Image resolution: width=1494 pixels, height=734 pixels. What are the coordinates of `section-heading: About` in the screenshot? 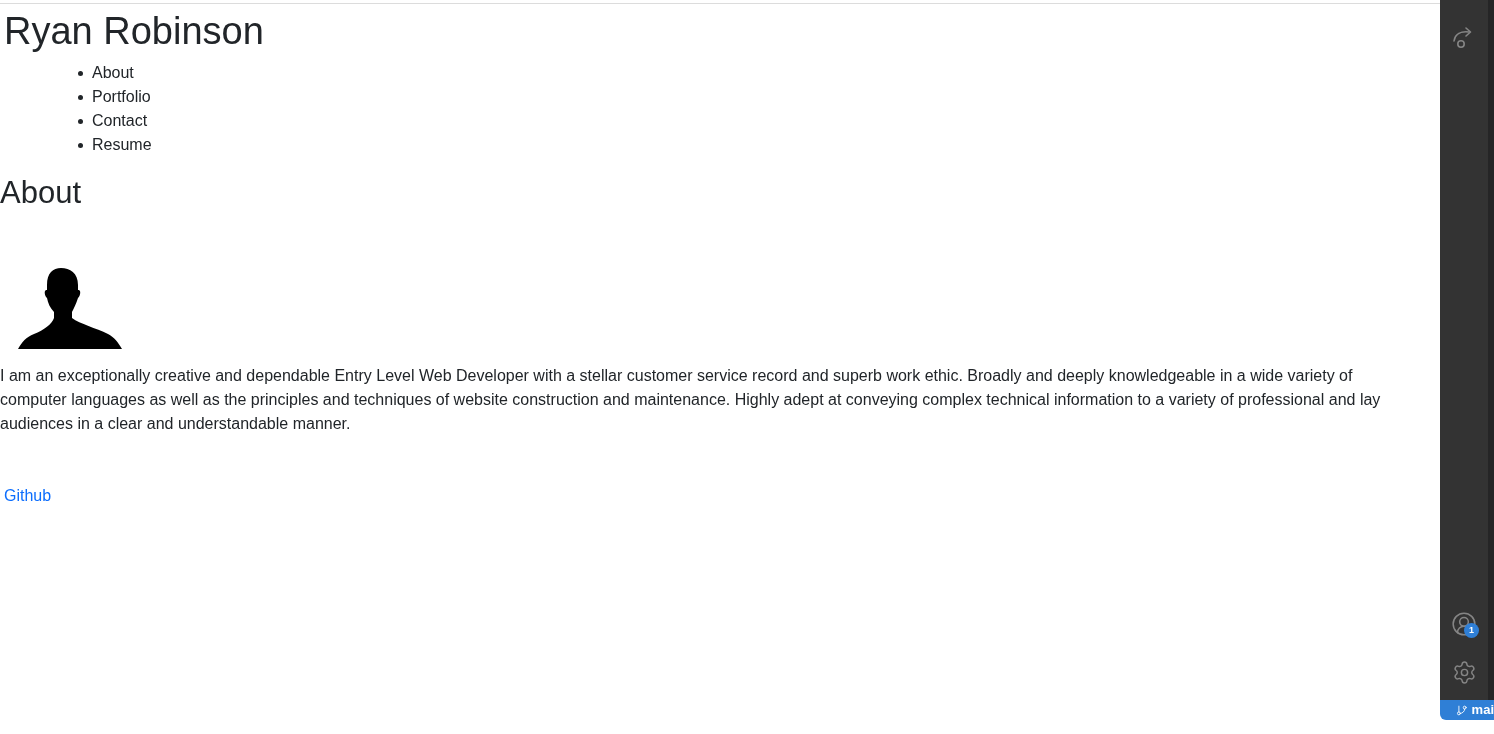 It's located at (40, 193).